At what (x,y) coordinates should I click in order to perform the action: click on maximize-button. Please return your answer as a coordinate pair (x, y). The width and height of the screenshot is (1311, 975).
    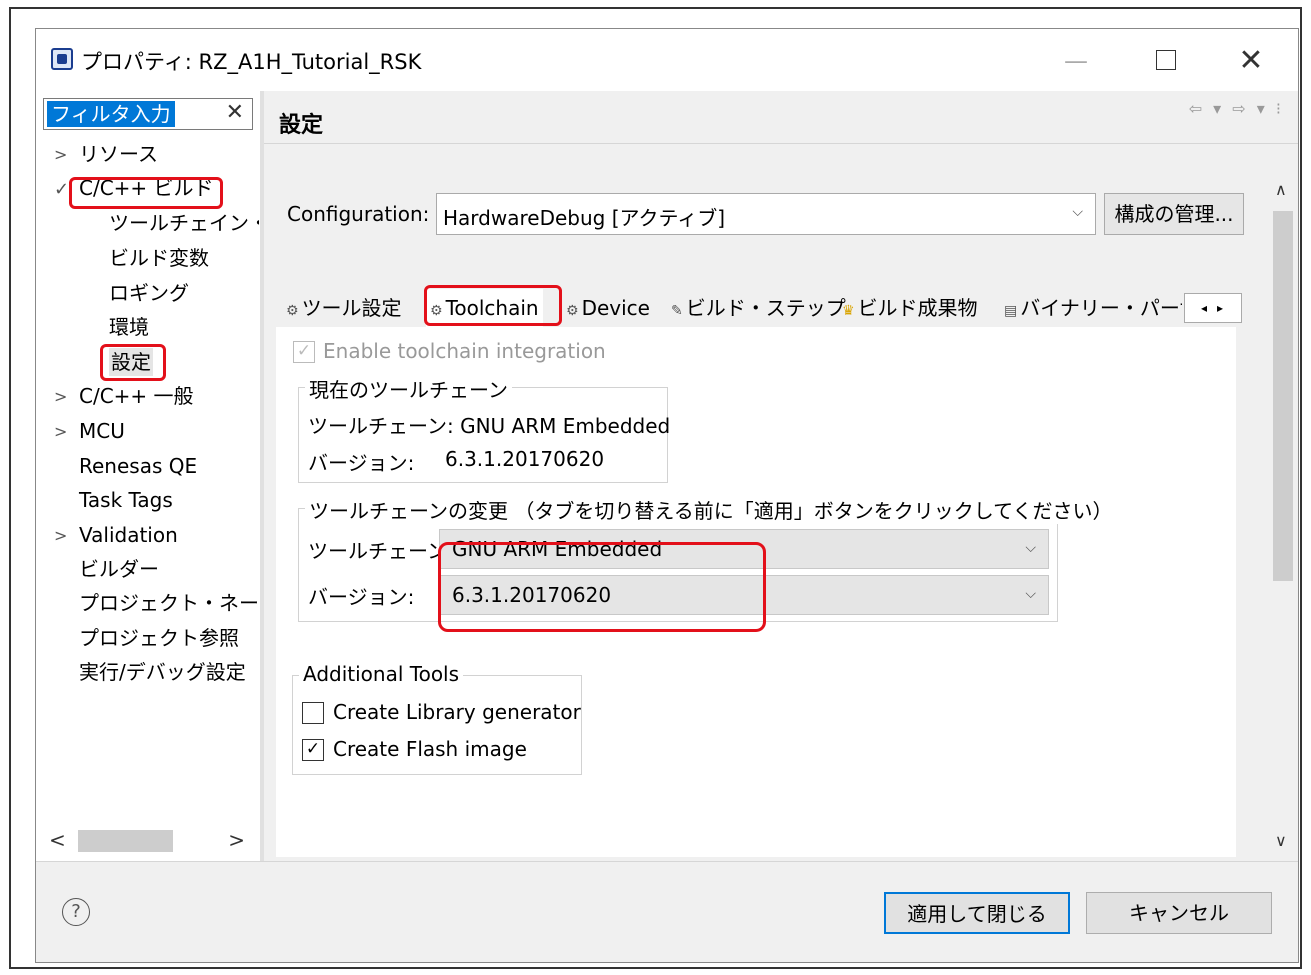
    Looking at the image, I should click on (1166, 61).